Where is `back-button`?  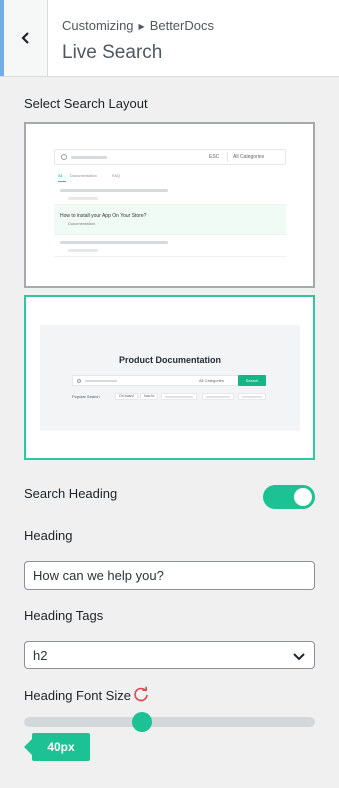 back-button is located at coordinates (24, 38).